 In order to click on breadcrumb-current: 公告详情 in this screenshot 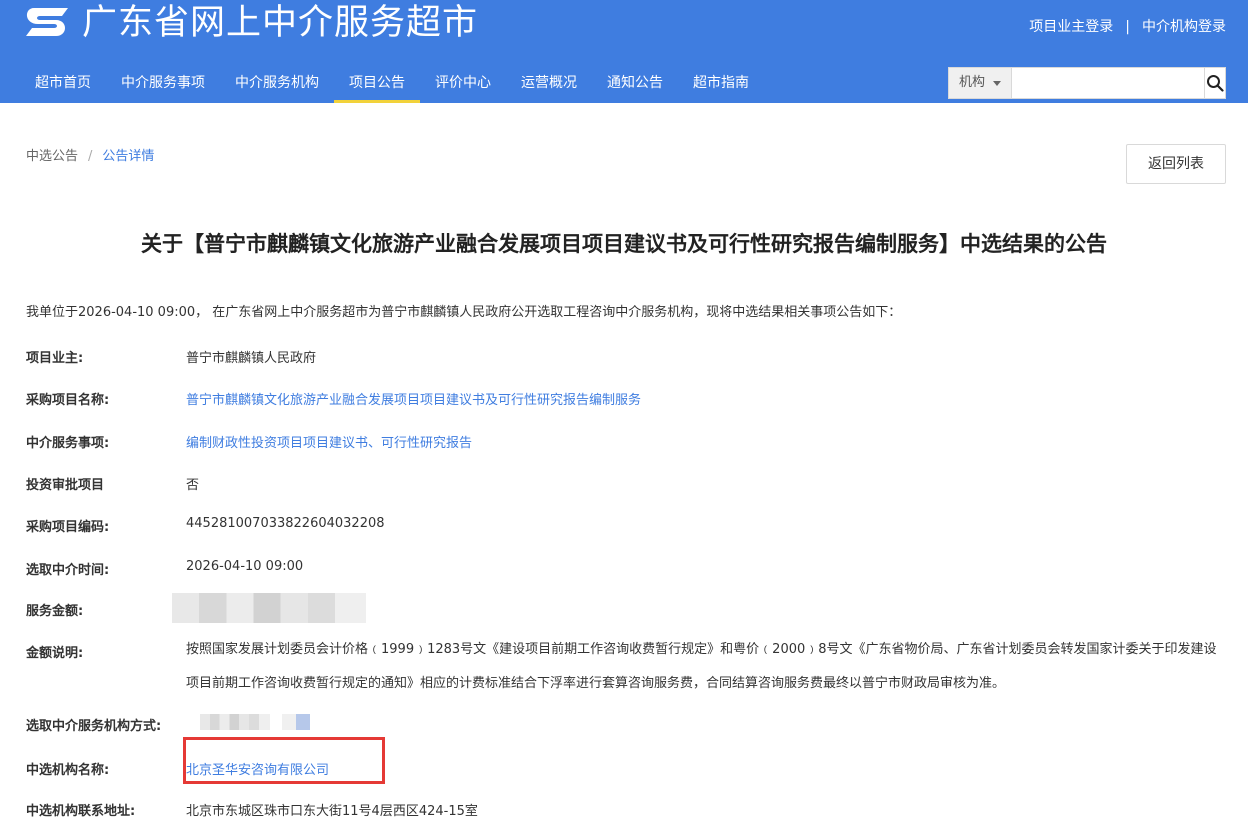, I will do `click(128, 156)`.